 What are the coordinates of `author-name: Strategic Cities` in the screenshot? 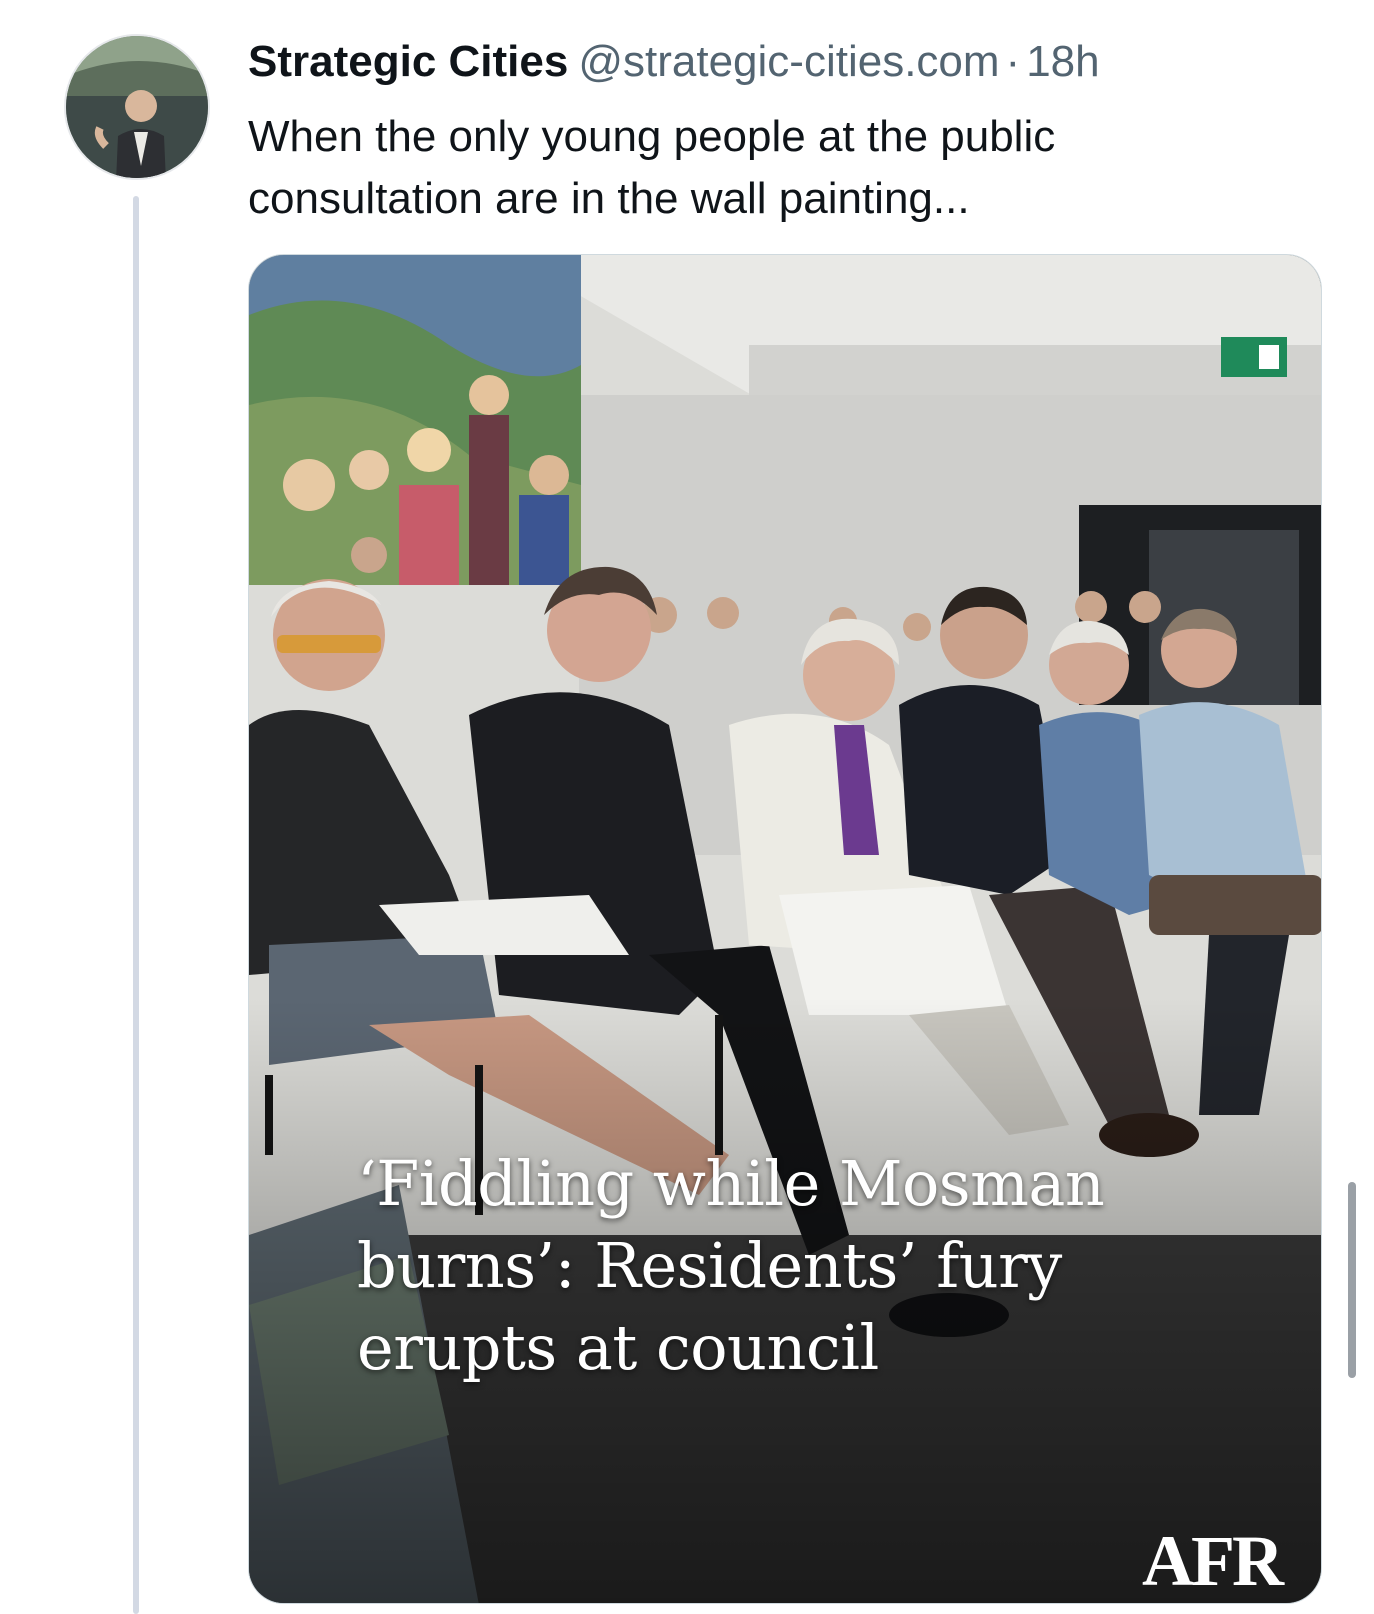 It's located at (408, 61).